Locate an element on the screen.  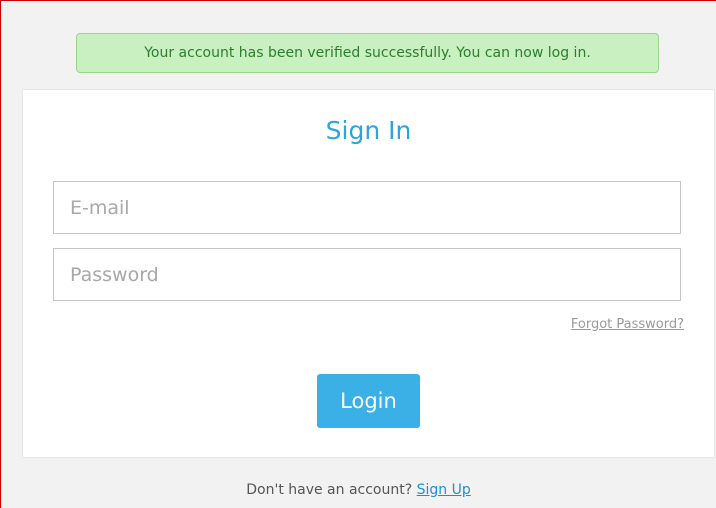
page-title: Sign In is located at coordinates (368, 130).